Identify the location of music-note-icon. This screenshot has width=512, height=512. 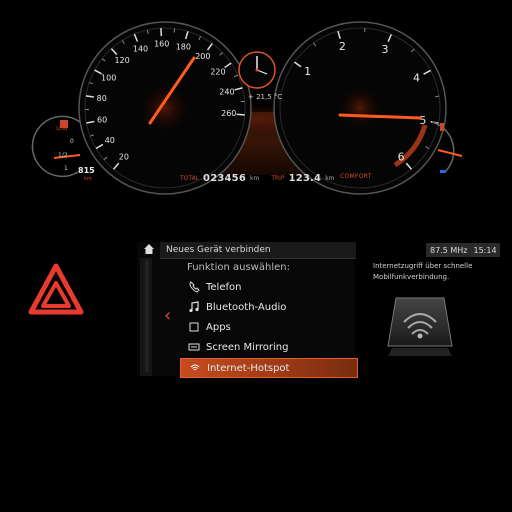
(194, 307).